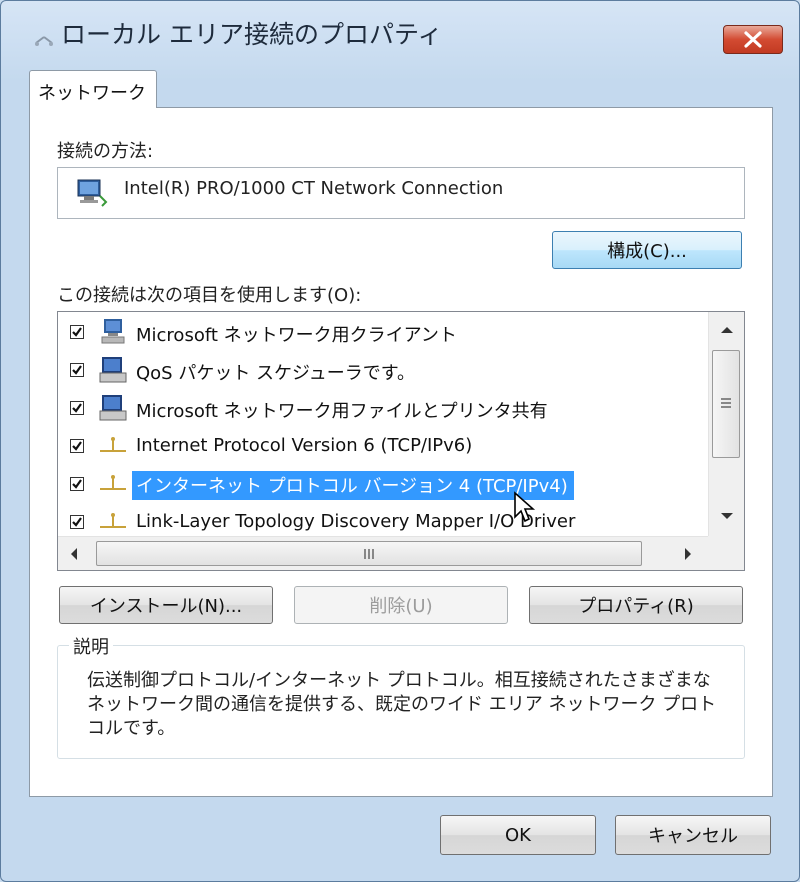 Image resolution: width=800 pixels, height=882 pixels. I want to click on close-icon, so click(753, 39).